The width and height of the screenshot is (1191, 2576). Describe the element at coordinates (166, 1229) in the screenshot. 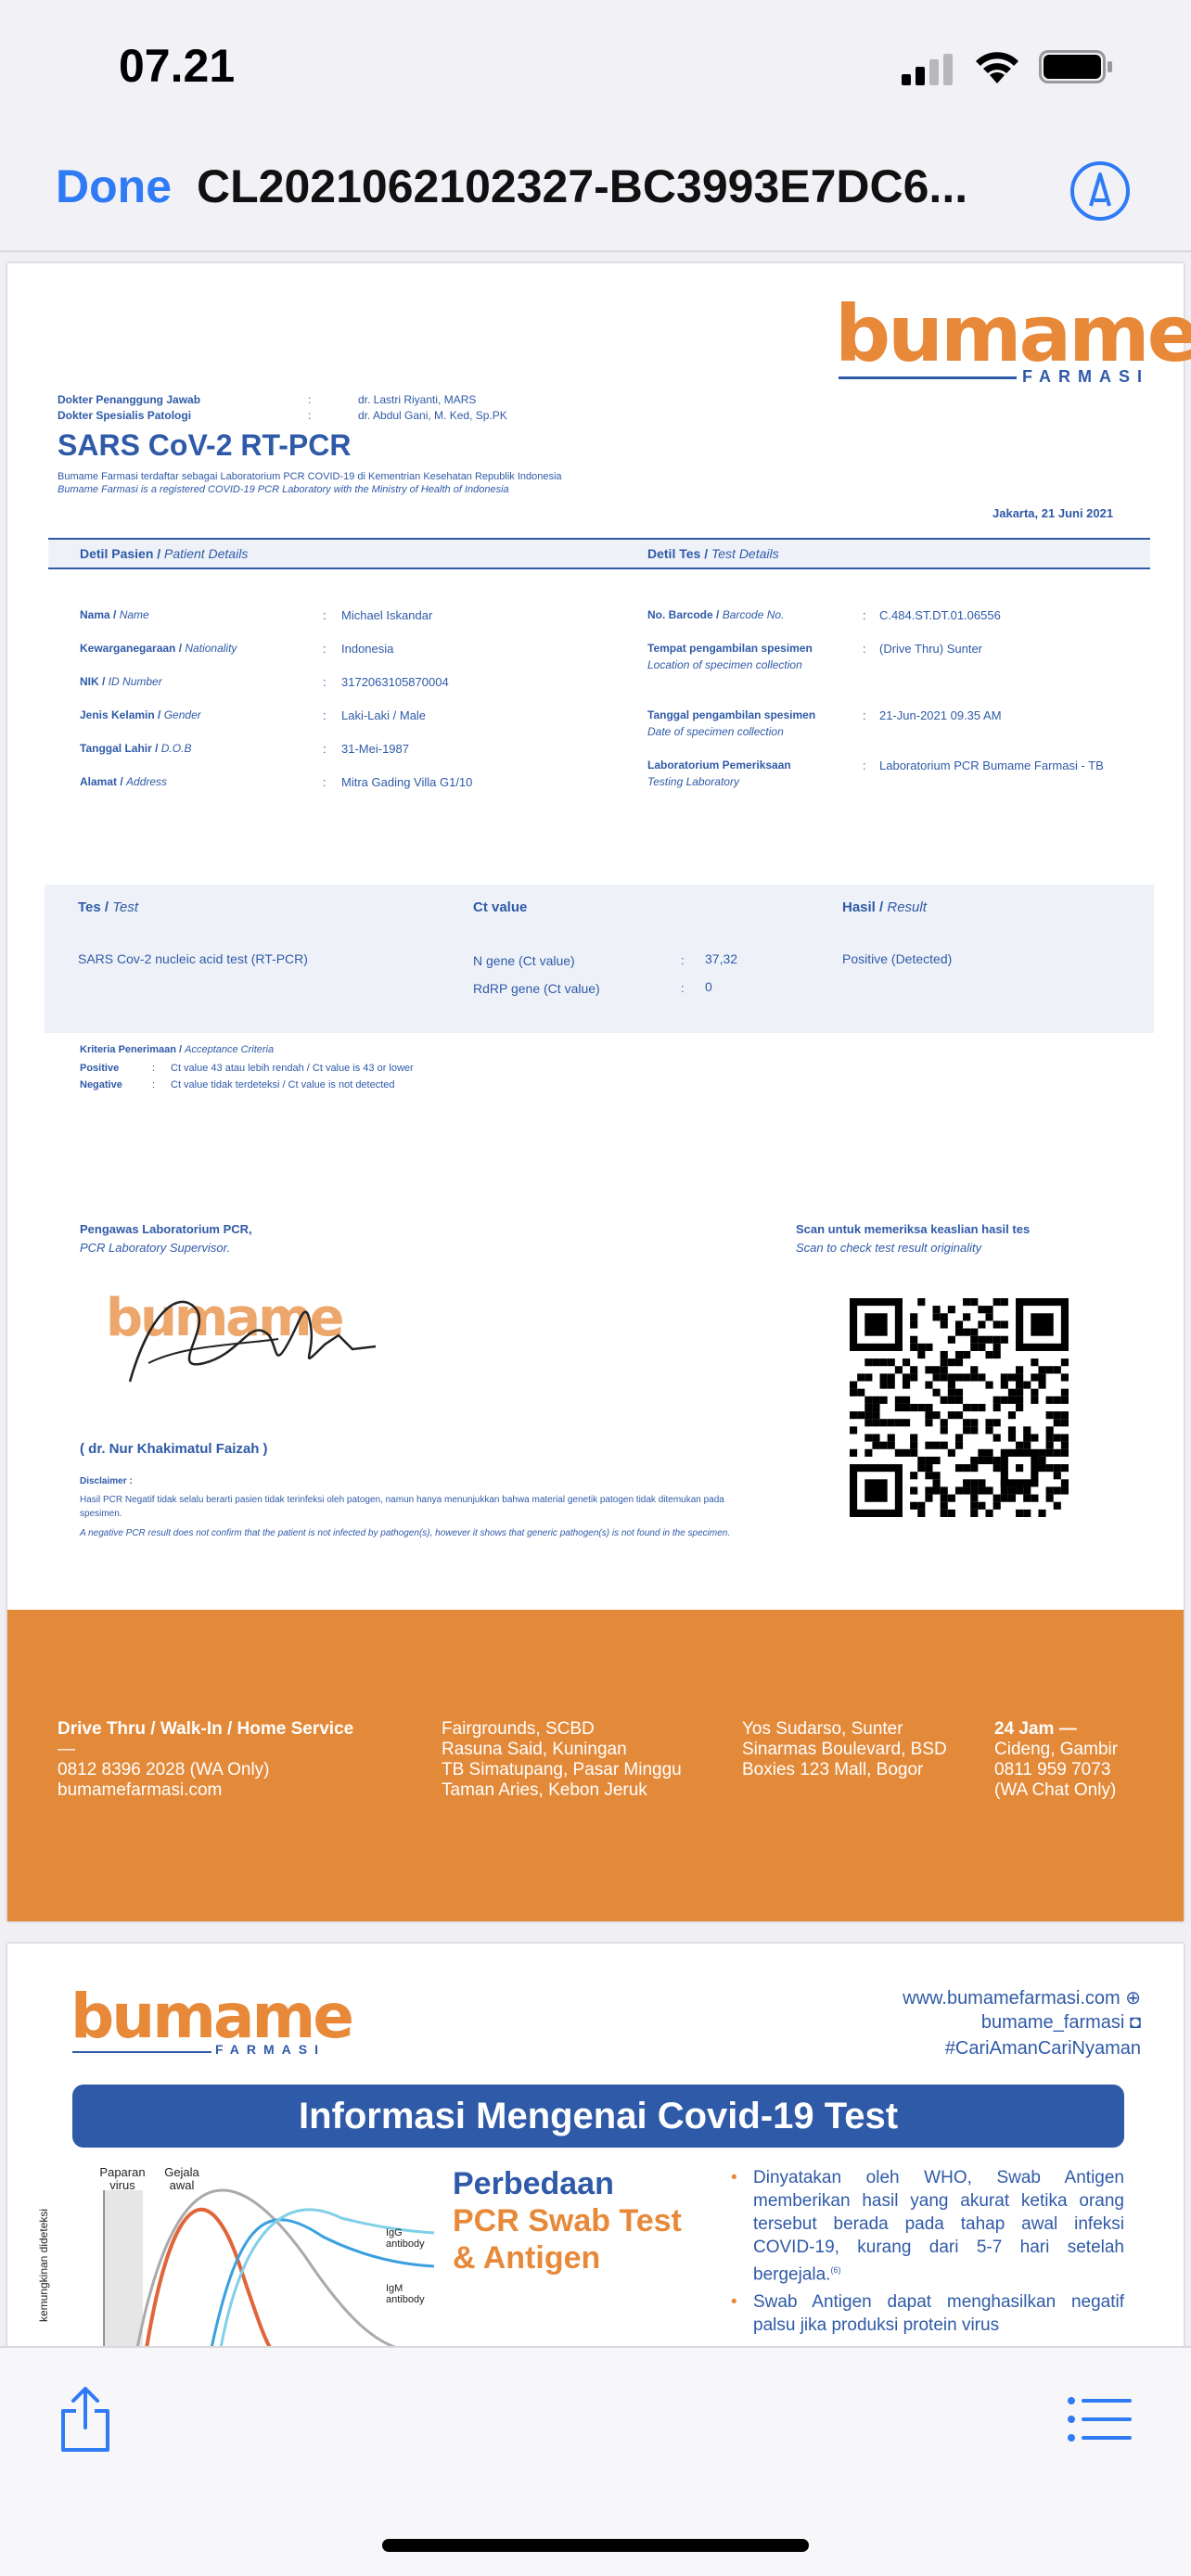

I see `supervisor-label: Pengawas Laboratorium PCR,` at that location.